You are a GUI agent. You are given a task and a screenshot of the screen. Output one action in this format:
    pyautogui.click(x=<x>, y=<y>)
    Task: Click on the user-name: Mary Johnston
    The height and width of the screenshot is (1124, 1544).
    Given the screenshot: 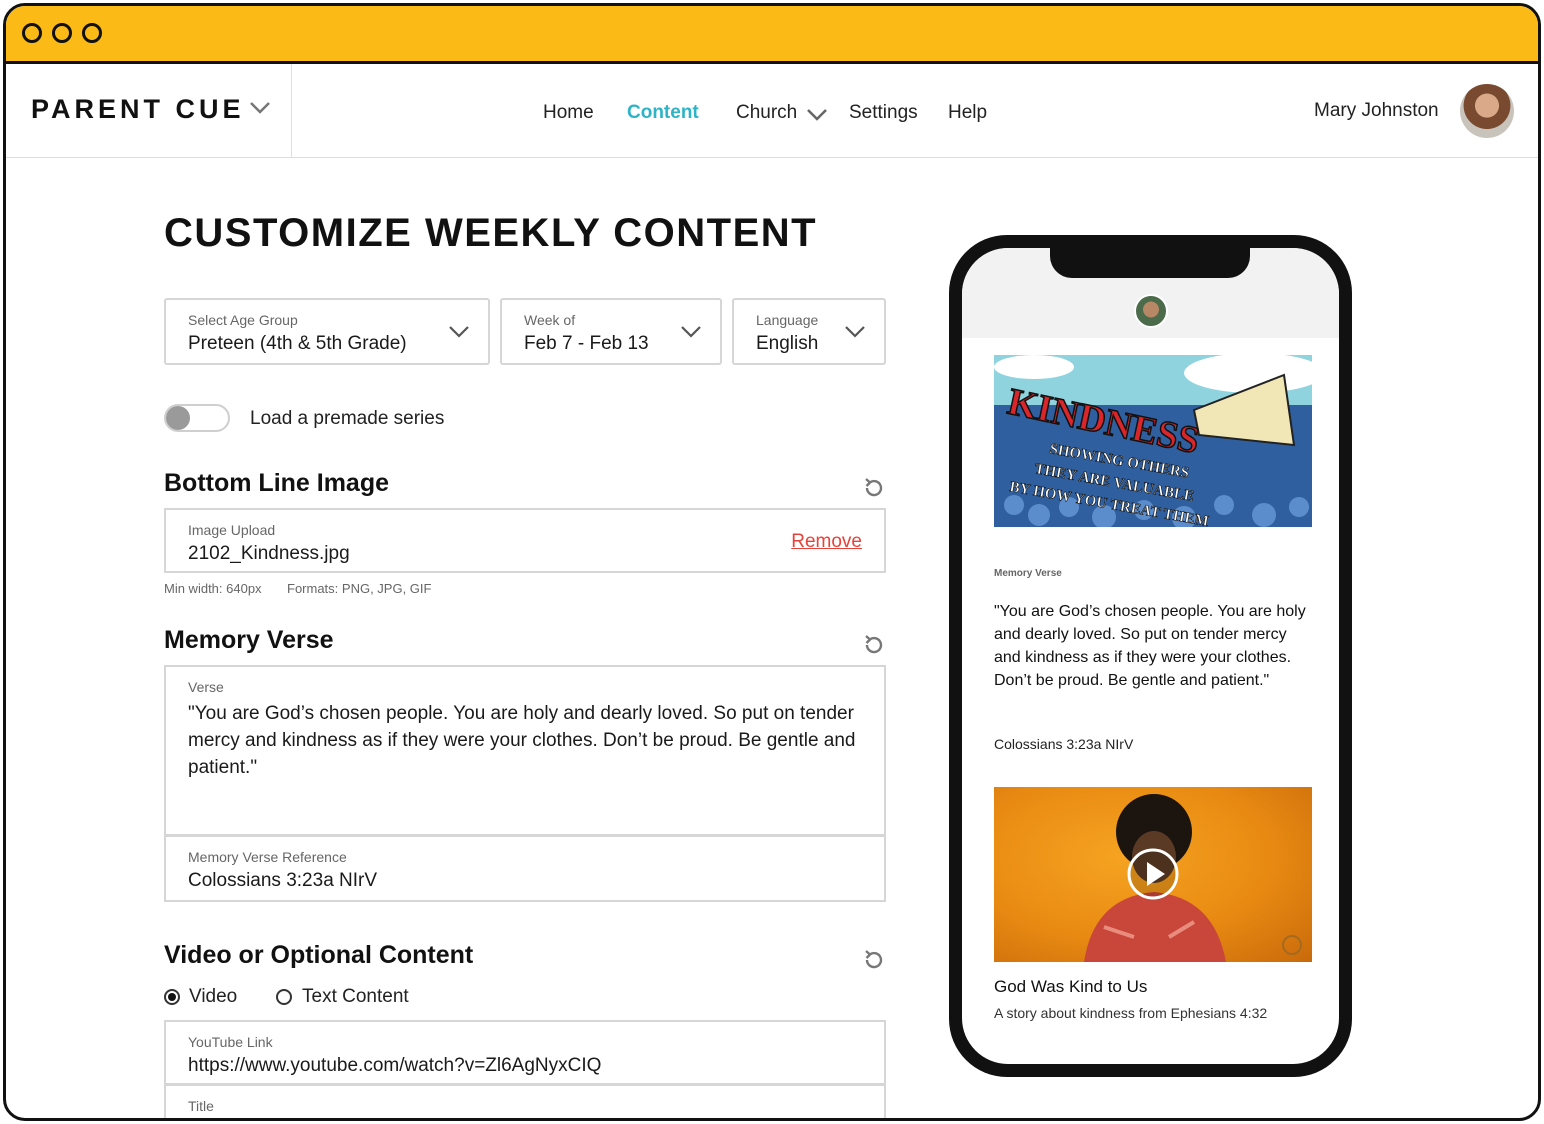 What is the action you would take?
    pyautogui.click(x=1376, y=111)
    